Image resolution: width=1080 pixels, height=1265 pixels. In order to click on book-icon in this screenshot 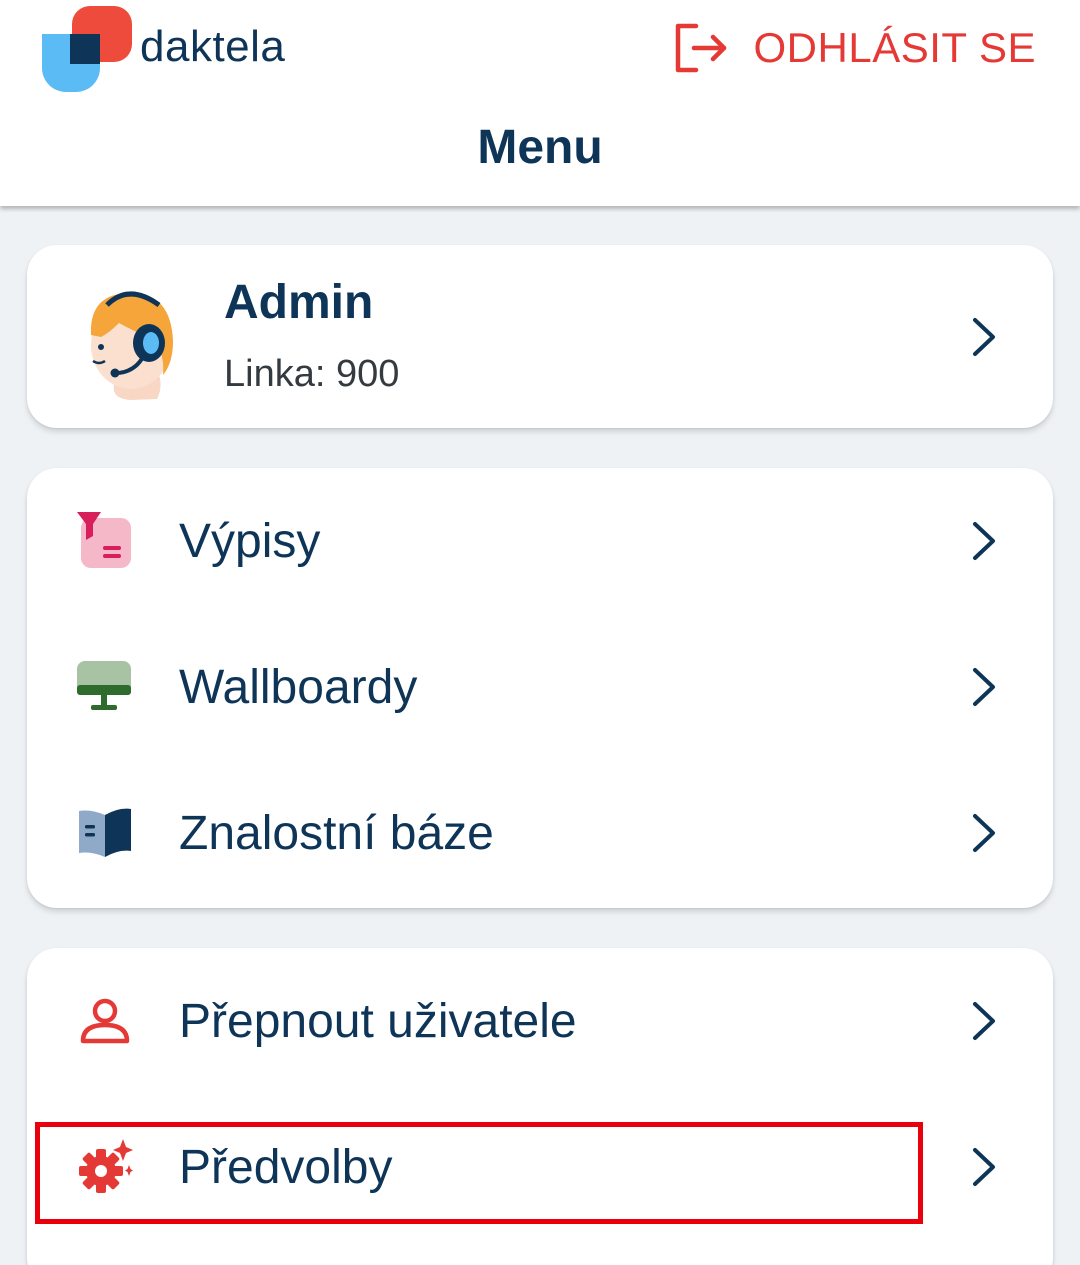, I will do `click(105, 832)`.